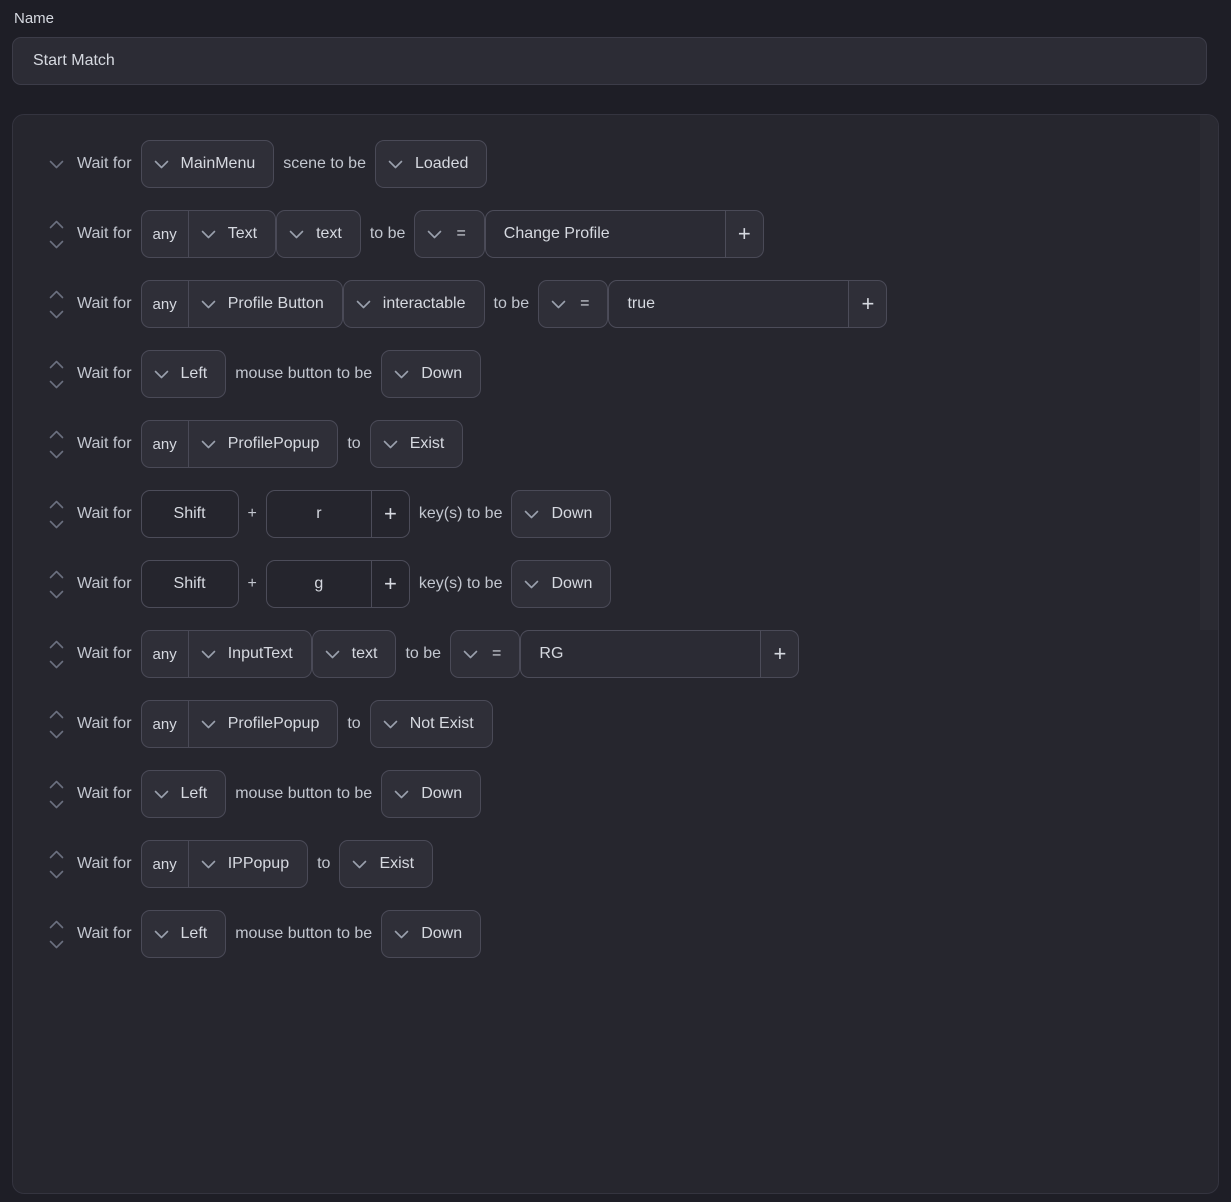 This screenshot has width=1231, height=1202. I want to click on mouse-state-dropdown-9: Down, so click(431, 794).